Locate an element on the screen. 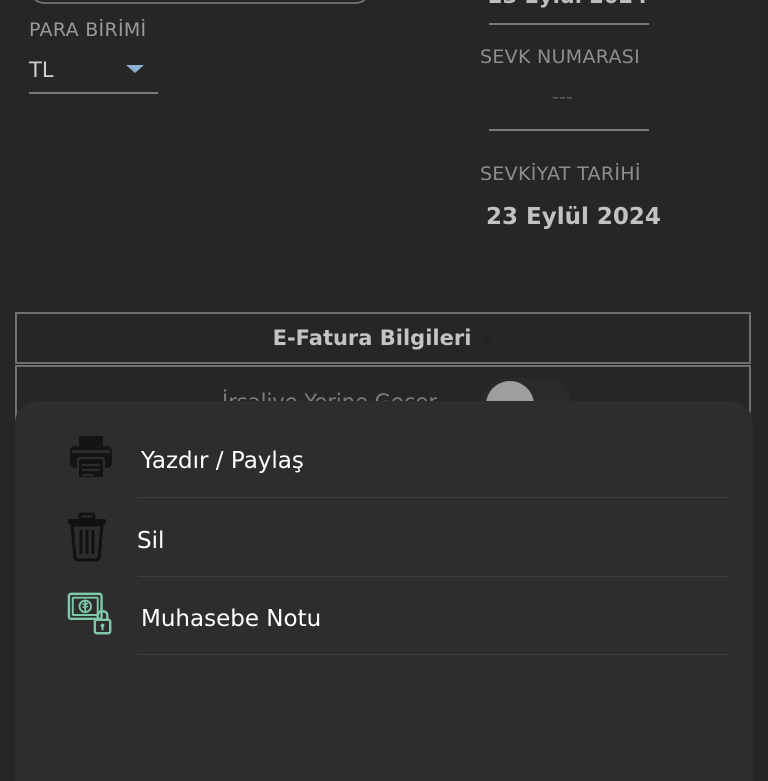 The width and height of the screenshot is (768, 781). currency-underline is located at coordinates (93, 93).